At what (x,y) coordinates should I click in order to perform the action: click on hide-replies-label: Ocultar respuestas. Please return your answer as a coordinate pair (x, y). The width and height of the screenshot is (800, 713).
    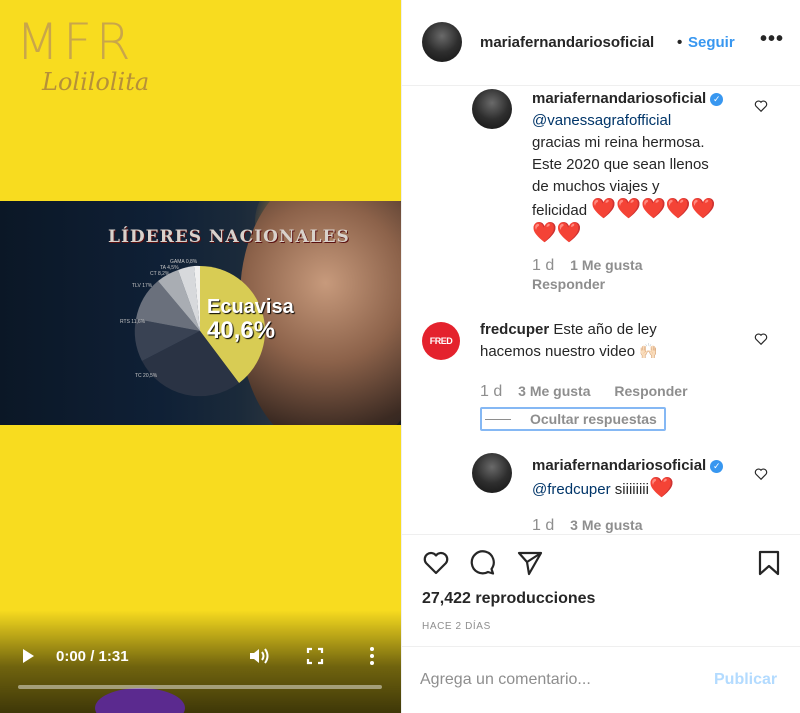
    Looking at the image, I should click on (593, 419).